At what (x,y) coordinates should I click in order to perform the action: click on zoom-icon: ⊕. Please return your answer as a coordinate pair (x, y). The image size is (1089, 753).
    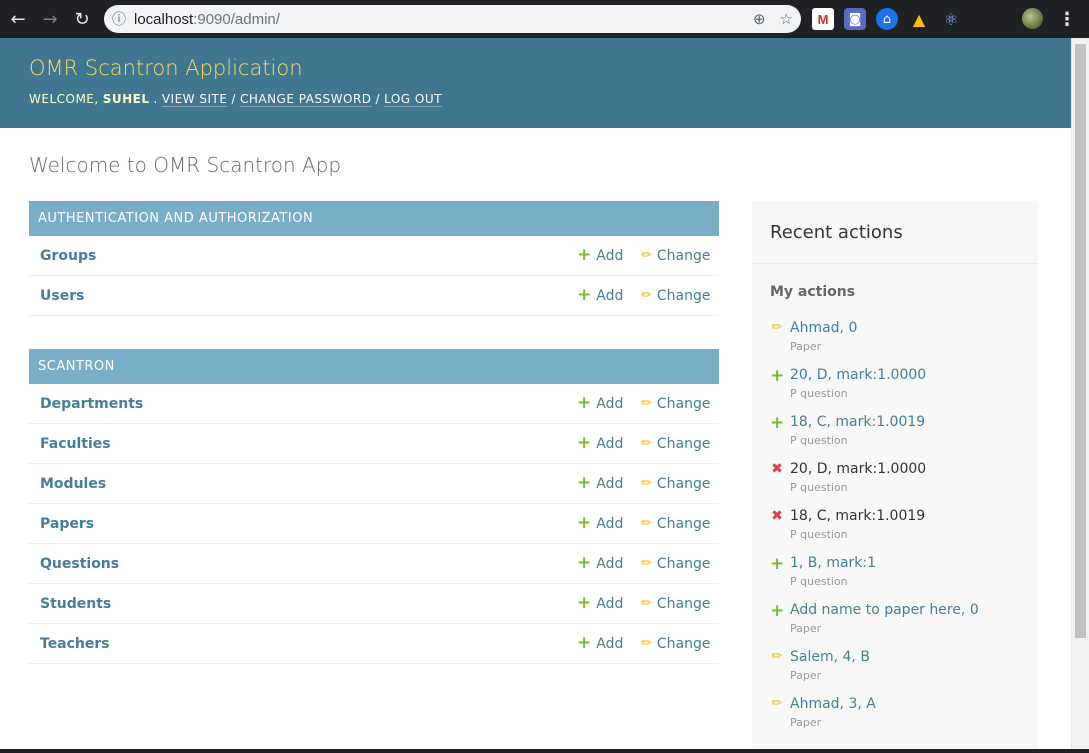
    Looking at the image, I should click on (759, 19).